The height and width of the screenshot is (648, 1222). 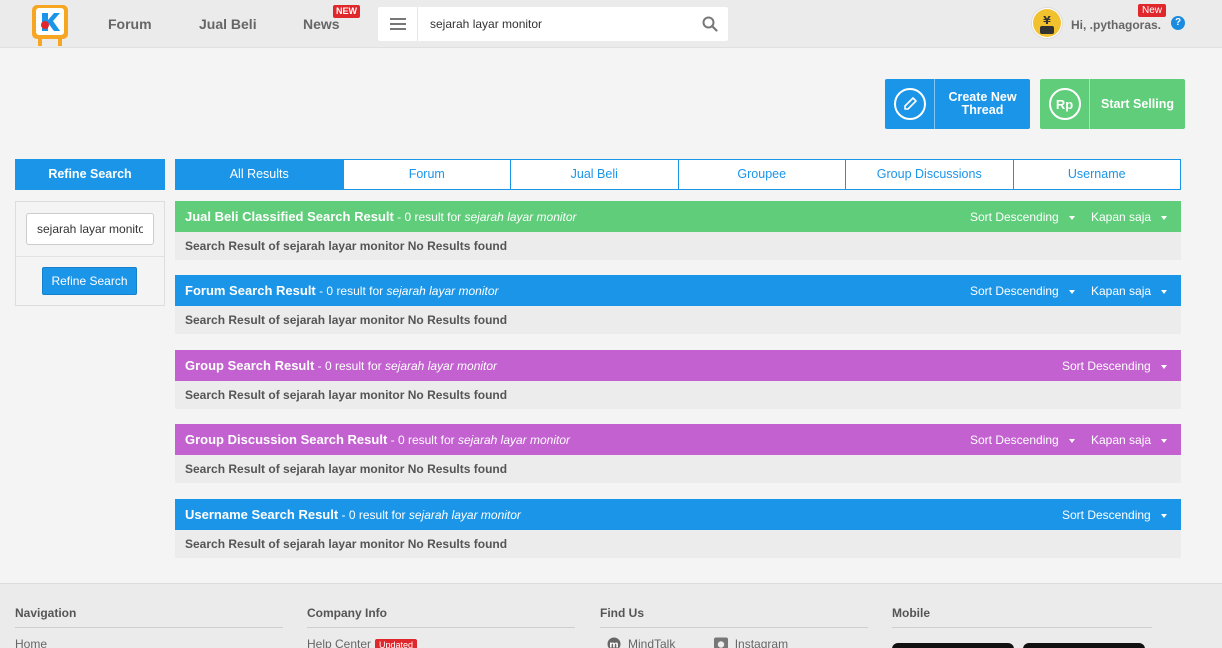 I want to click on updated-badge: Updated, so click(x=396, y=643).